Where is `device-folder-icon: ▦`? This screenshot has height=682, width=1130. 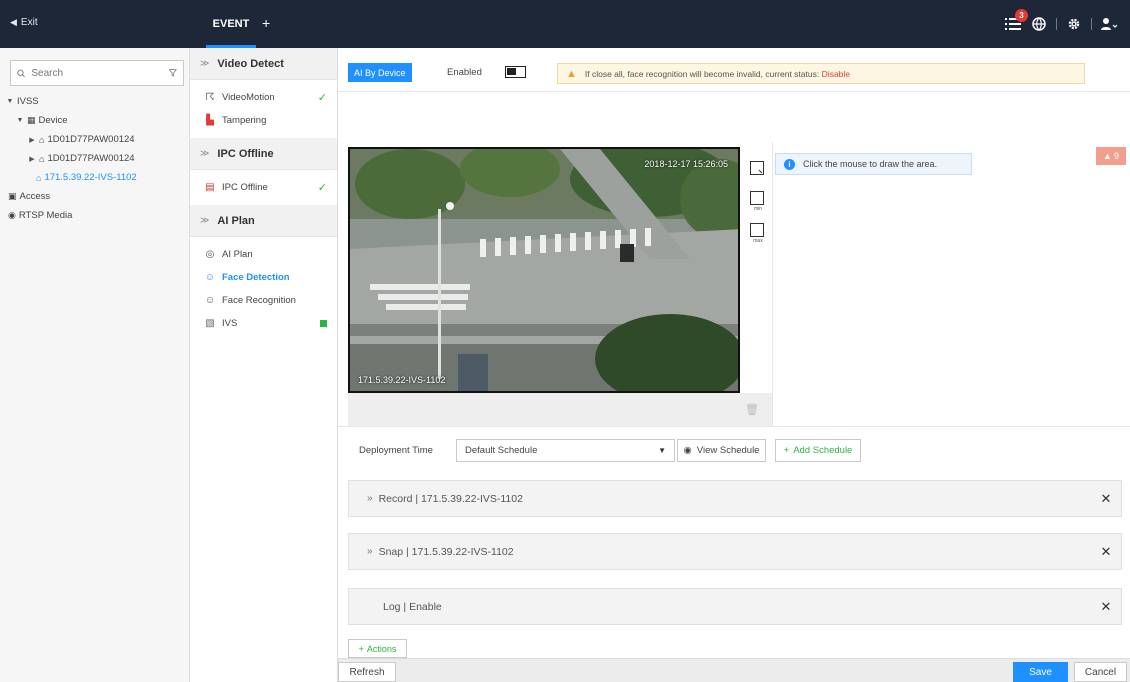 device-folder-icon: ▦ is located at coordinates (31, 120).